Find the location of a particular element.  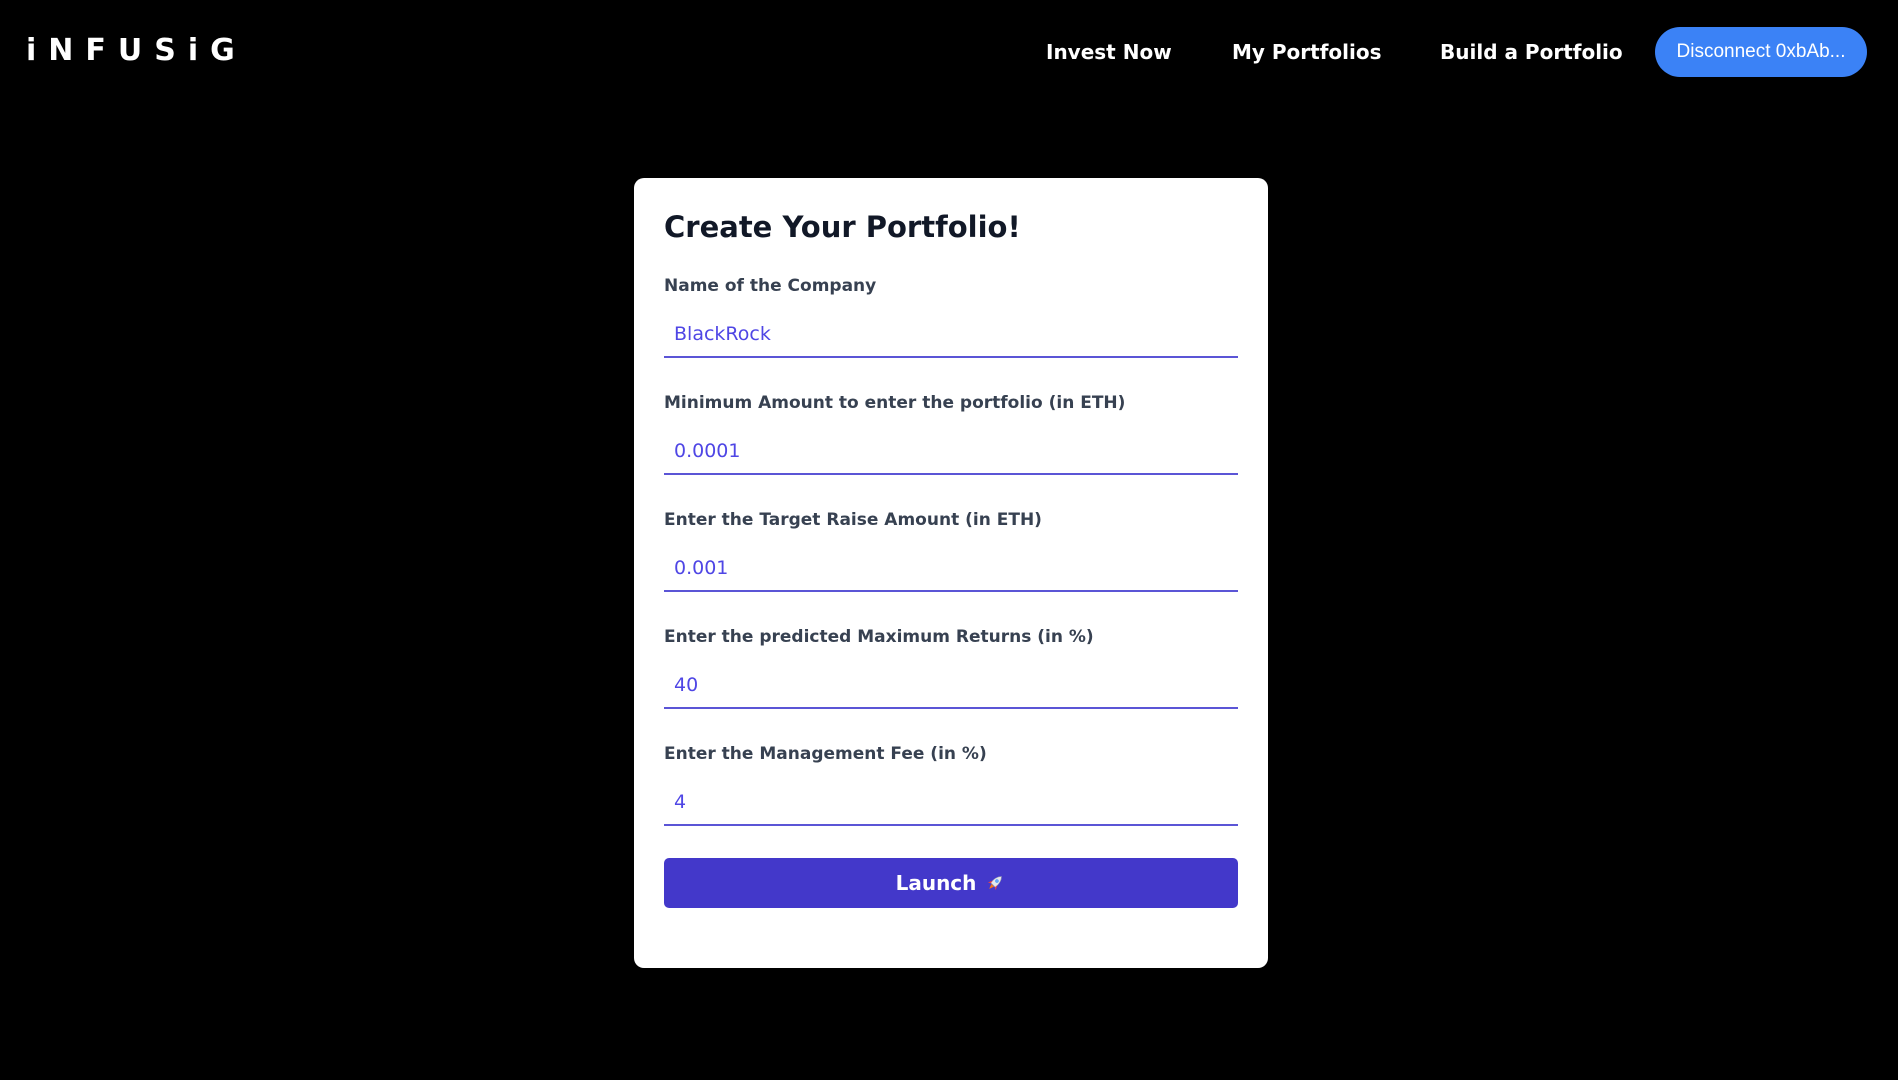

rocket-icon is located at coordinates (995, 883).